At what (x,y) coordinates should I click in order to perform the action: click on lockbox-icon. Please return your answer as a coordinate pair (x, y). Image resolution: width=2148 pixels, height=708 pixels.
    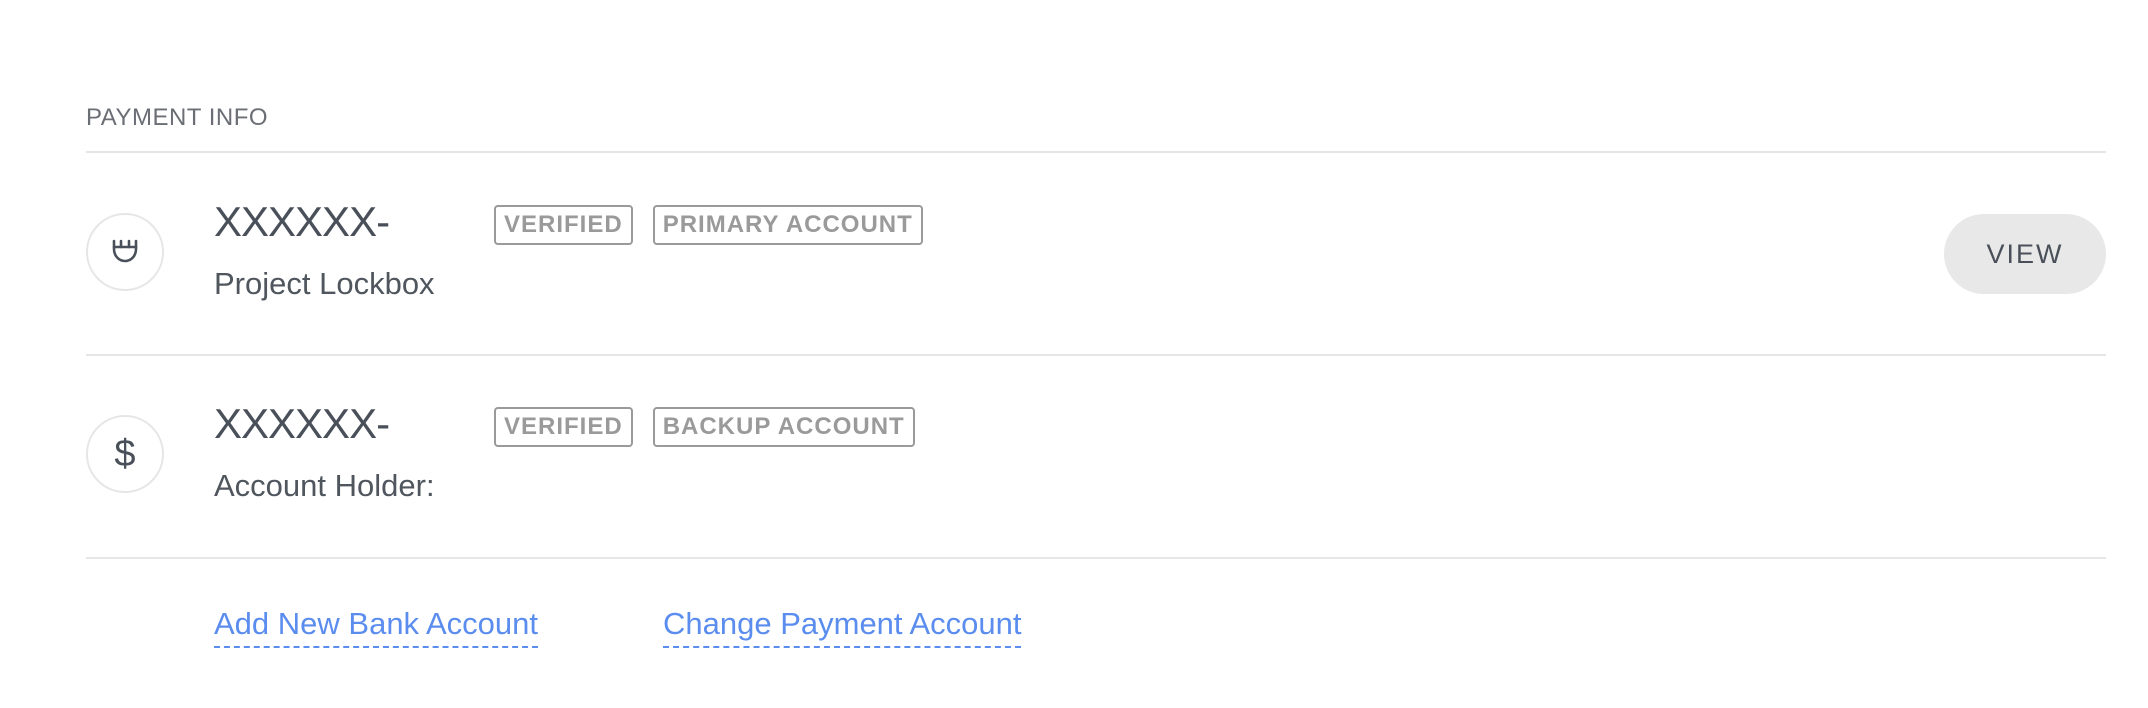
    Looking at the image, I should click on (125, 252).